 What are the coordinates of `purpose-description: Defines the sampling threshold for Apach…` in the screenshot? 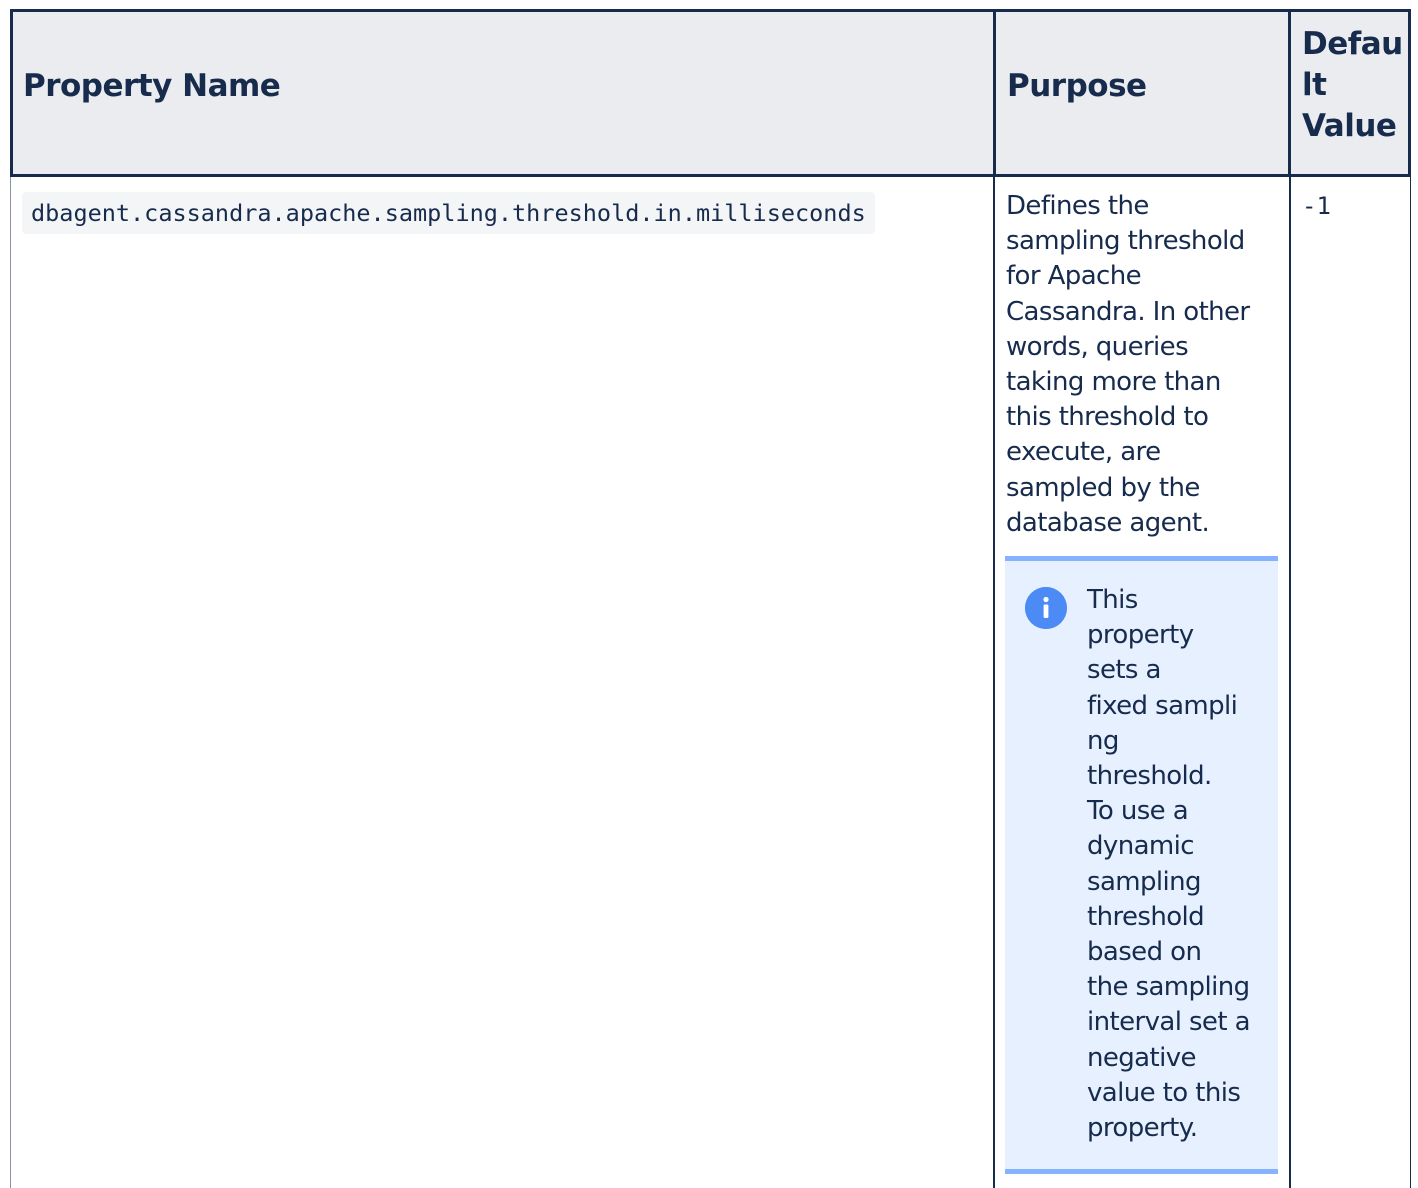 It's located at (1128, 364).